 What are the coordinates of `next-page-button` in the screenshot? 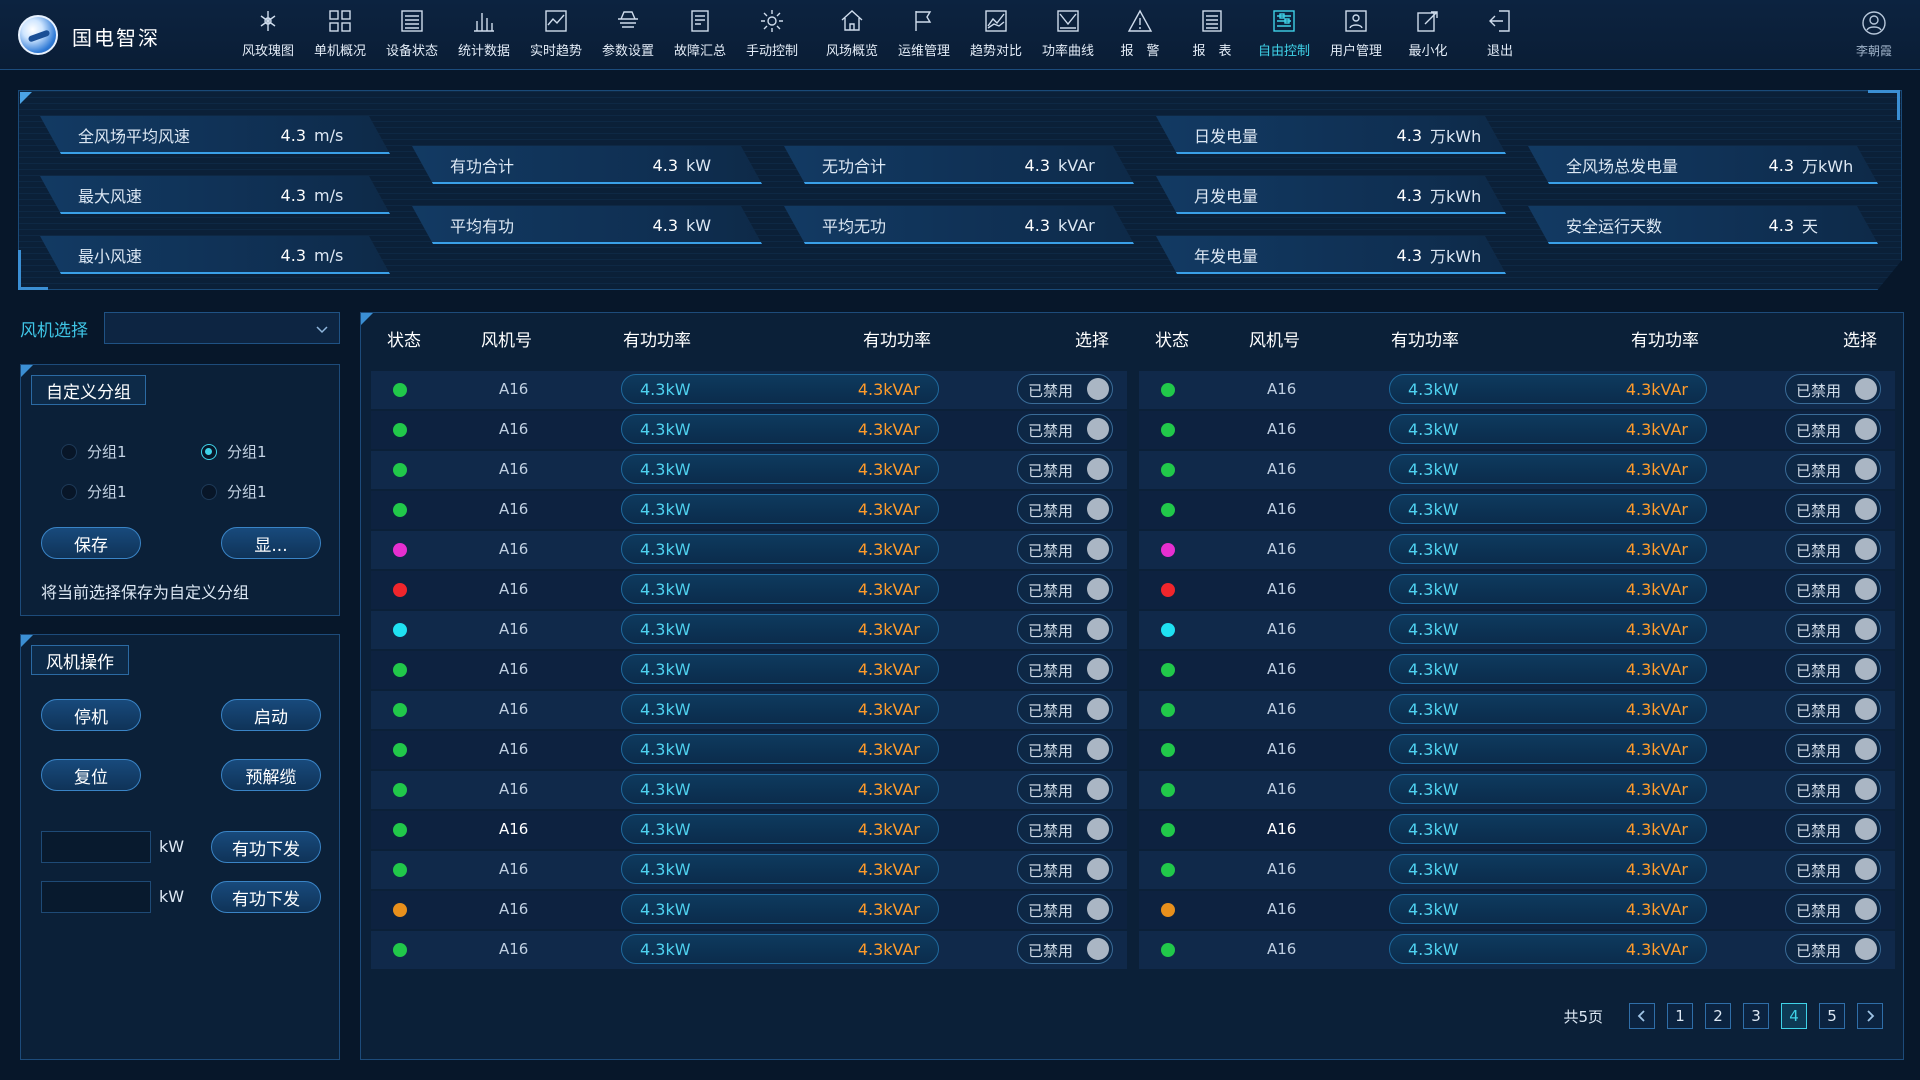 It's located at (1870, 1016).